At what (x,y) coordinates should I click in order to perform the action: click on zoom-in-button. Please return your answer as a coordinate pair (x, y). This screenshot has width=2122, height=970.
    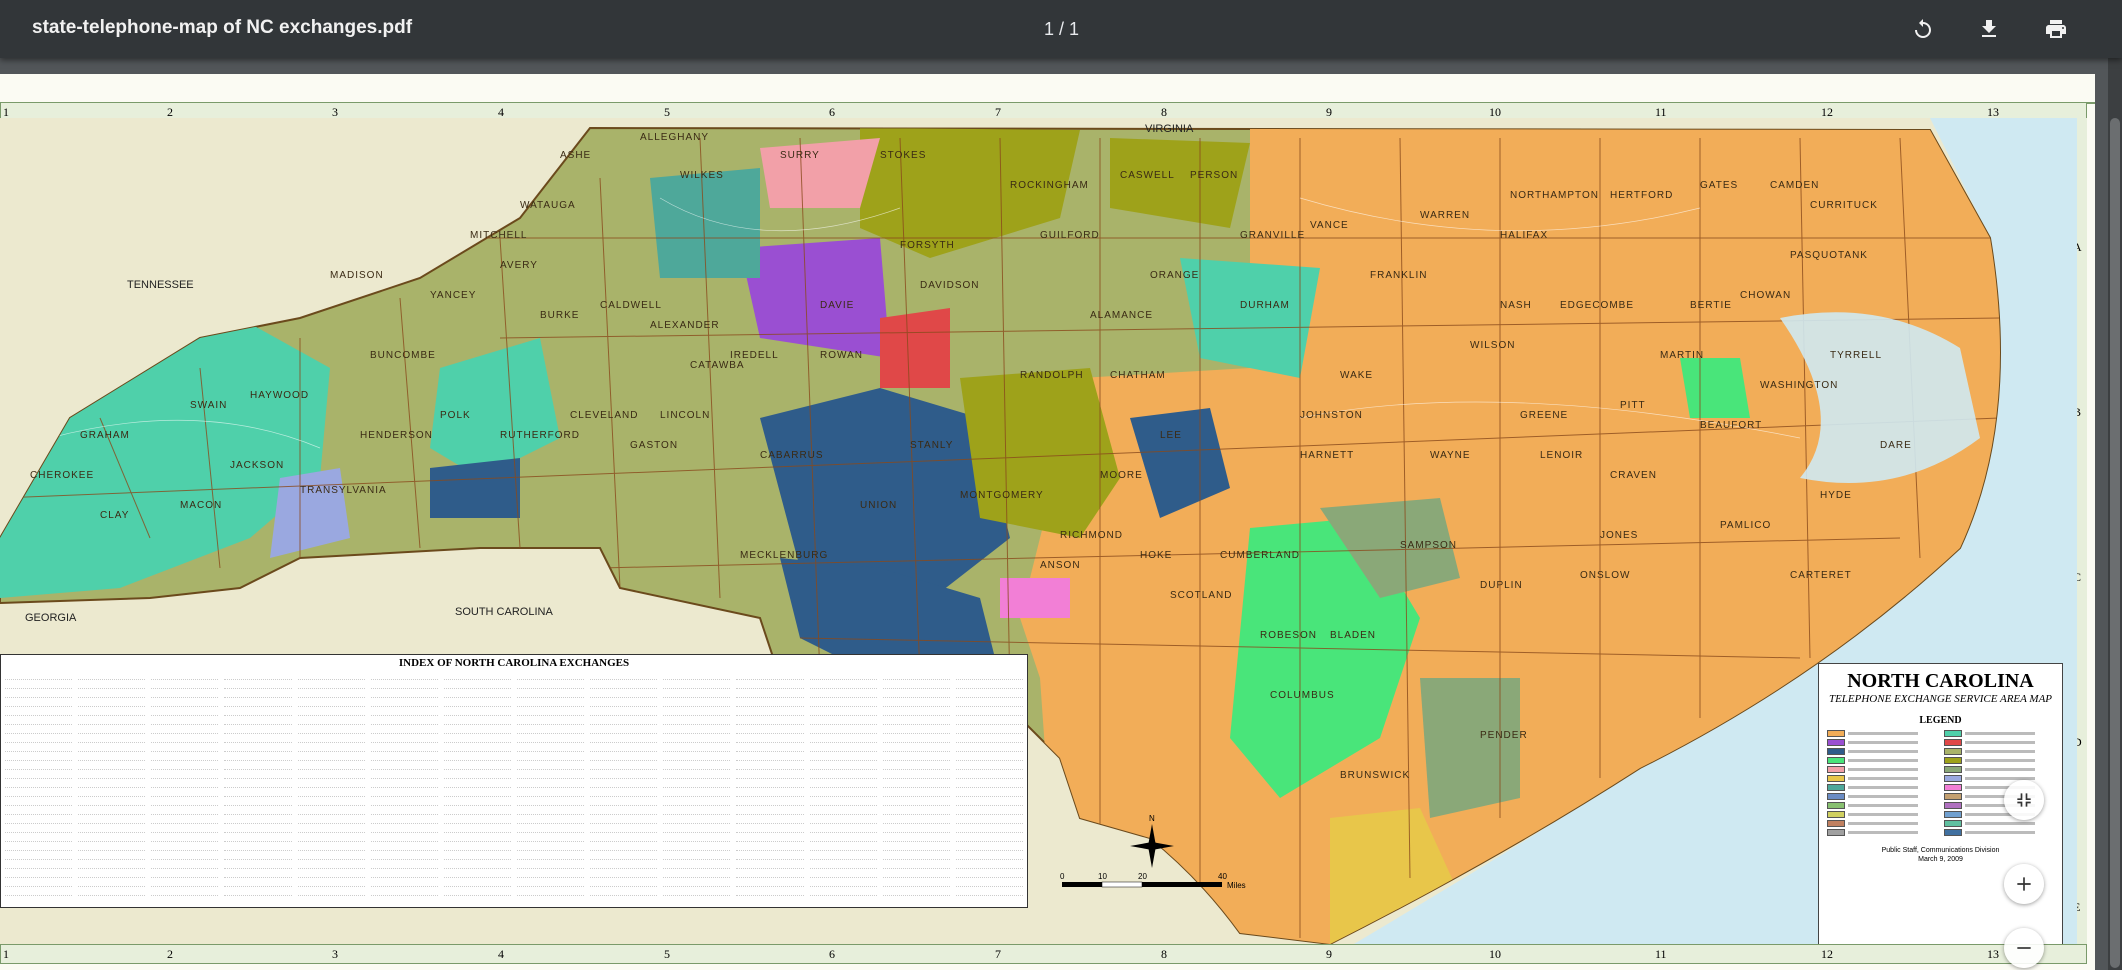
    Looking at the image, I should click on (2024, 884).